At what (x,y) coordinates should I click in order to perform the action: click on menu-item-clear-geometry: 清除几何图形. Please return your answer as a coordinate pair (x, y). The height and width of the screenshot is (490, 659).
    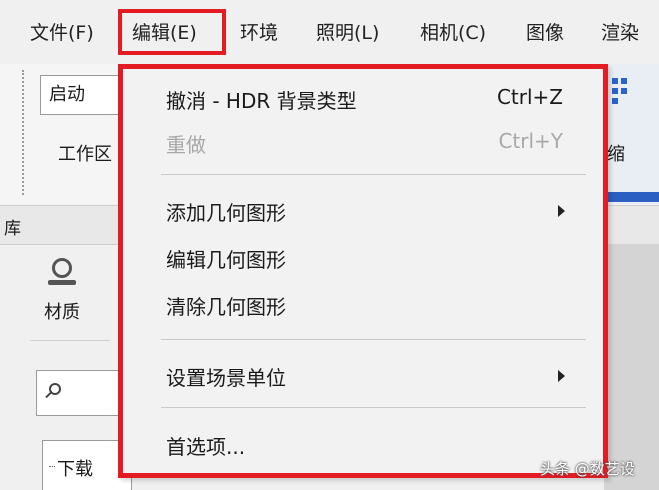
    Looking at the image, I should click on (363, 305).